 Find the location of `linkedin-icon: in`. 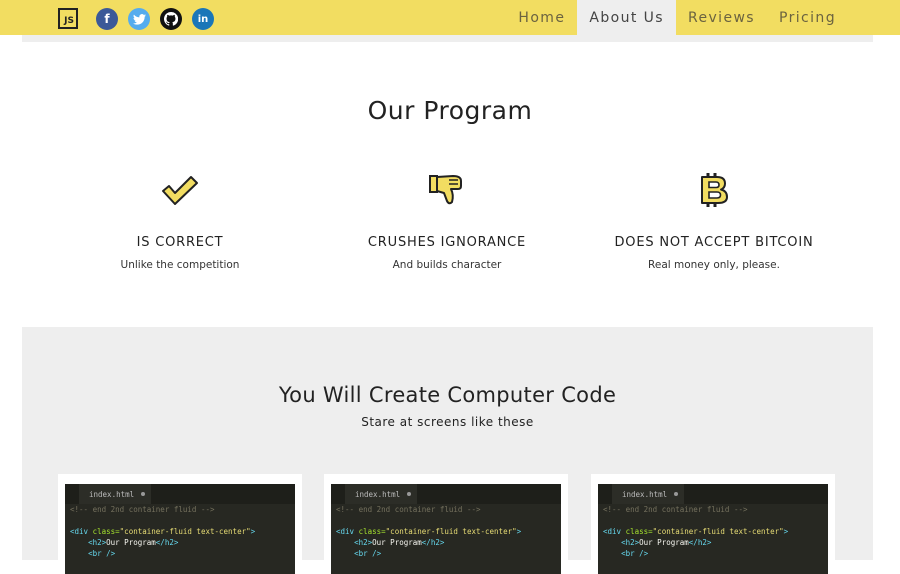

linkedin-icon: in is located at coordinates (203, 19).